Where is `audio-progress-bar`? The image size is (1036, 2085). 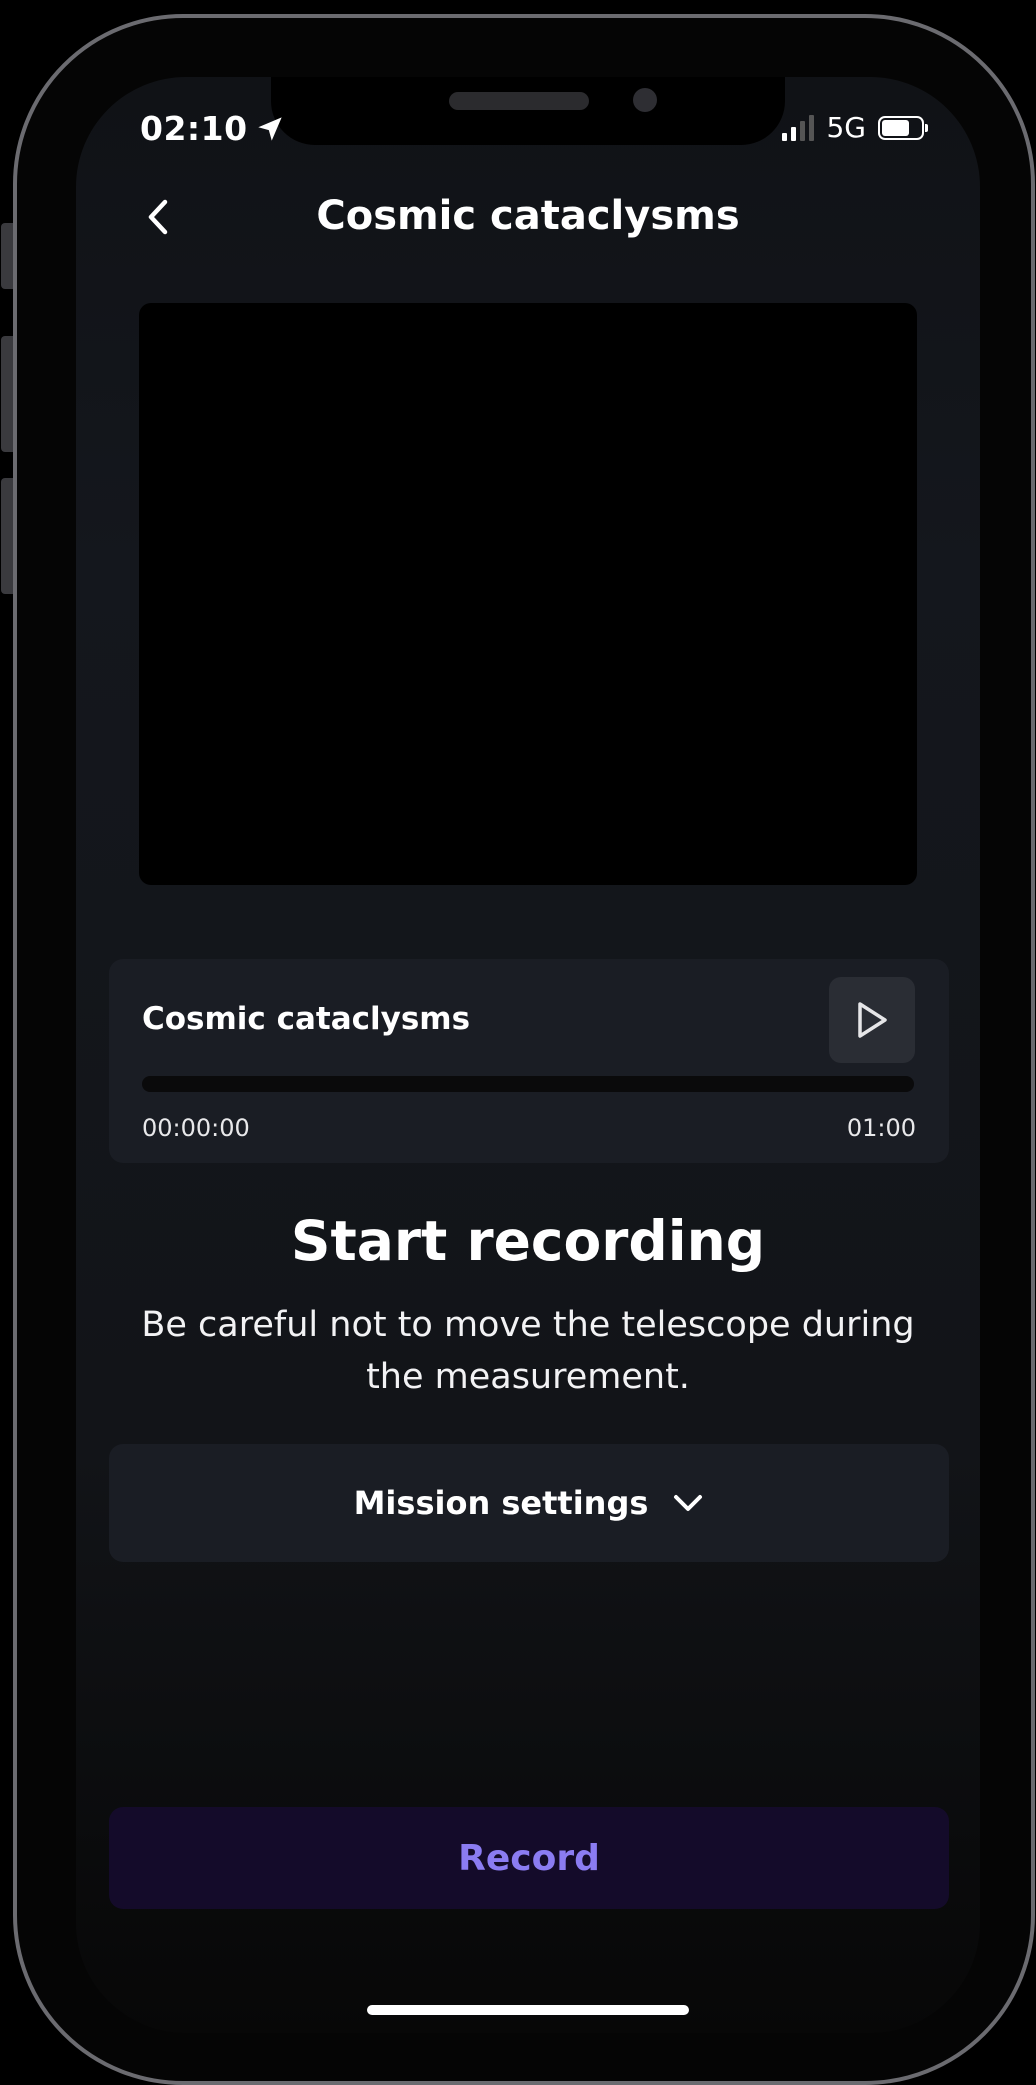 audio-progress-bar is located at coordinates (528, 1084).